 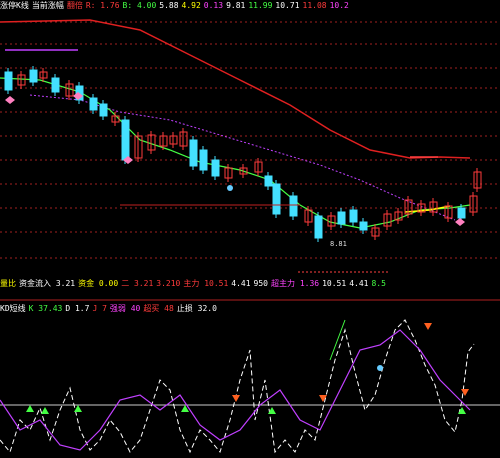 I want to click on mid-legend-item: 量比, so click(x=8, y=283).